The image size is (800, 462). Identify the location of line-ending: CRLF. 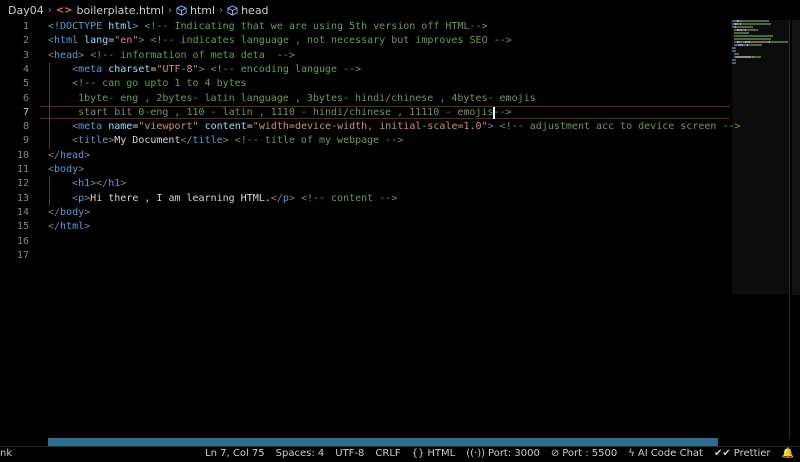
(387, 453).